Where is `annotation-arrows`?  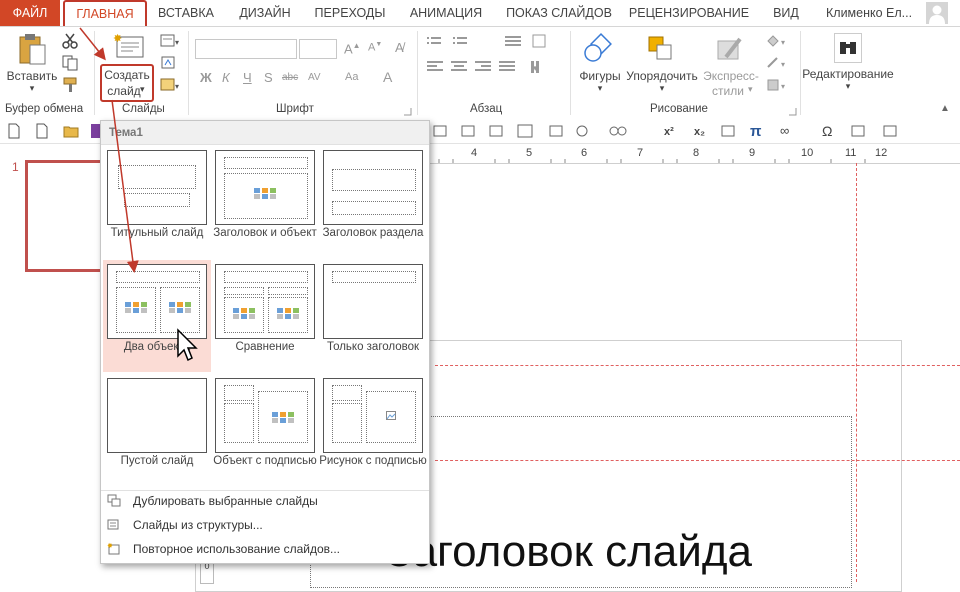 annotation-arrows is located at coordinates (109, 150).